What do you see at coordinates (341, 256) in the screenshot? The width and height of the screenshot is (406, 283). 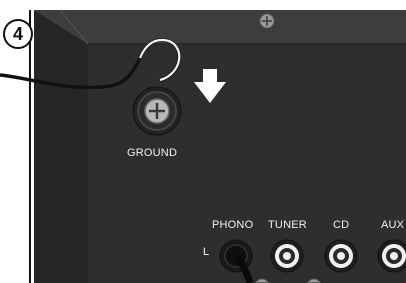 I see `cd-jack` at bounding box center [341, 256].